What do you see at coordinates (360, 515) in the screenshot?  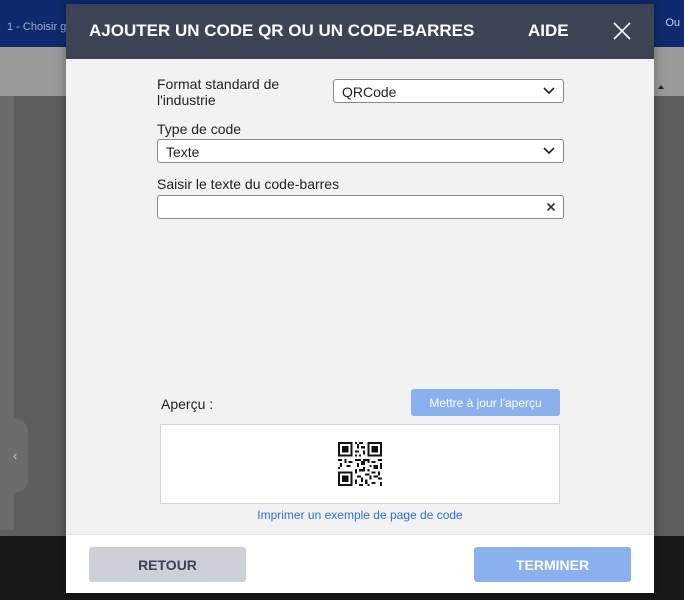 I see `print-sample-link: Imprimer un exemple de page de code` at bounding box center [360, 515].